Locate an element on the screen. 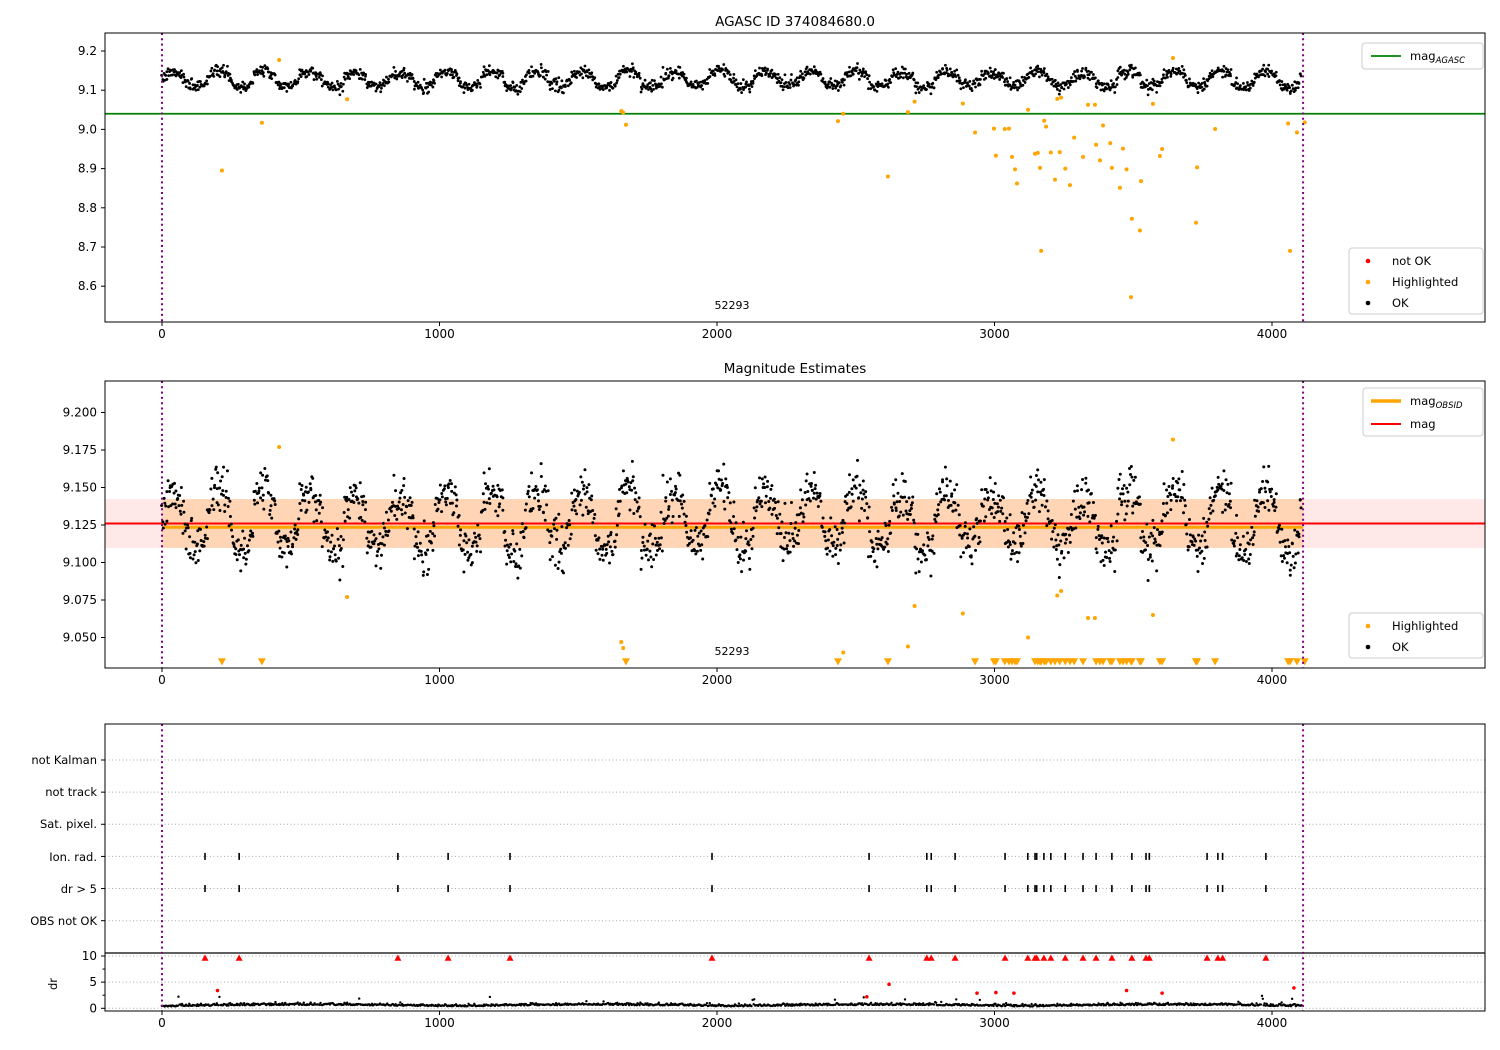 The width and height of the screenshot is (1500, 1050). top-ok-scatter-layer is located at coordinates (731, 79).